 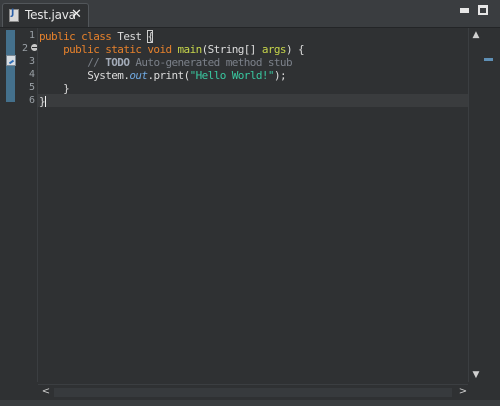 I want to click on param-name: args, so click(x=274, y=49).